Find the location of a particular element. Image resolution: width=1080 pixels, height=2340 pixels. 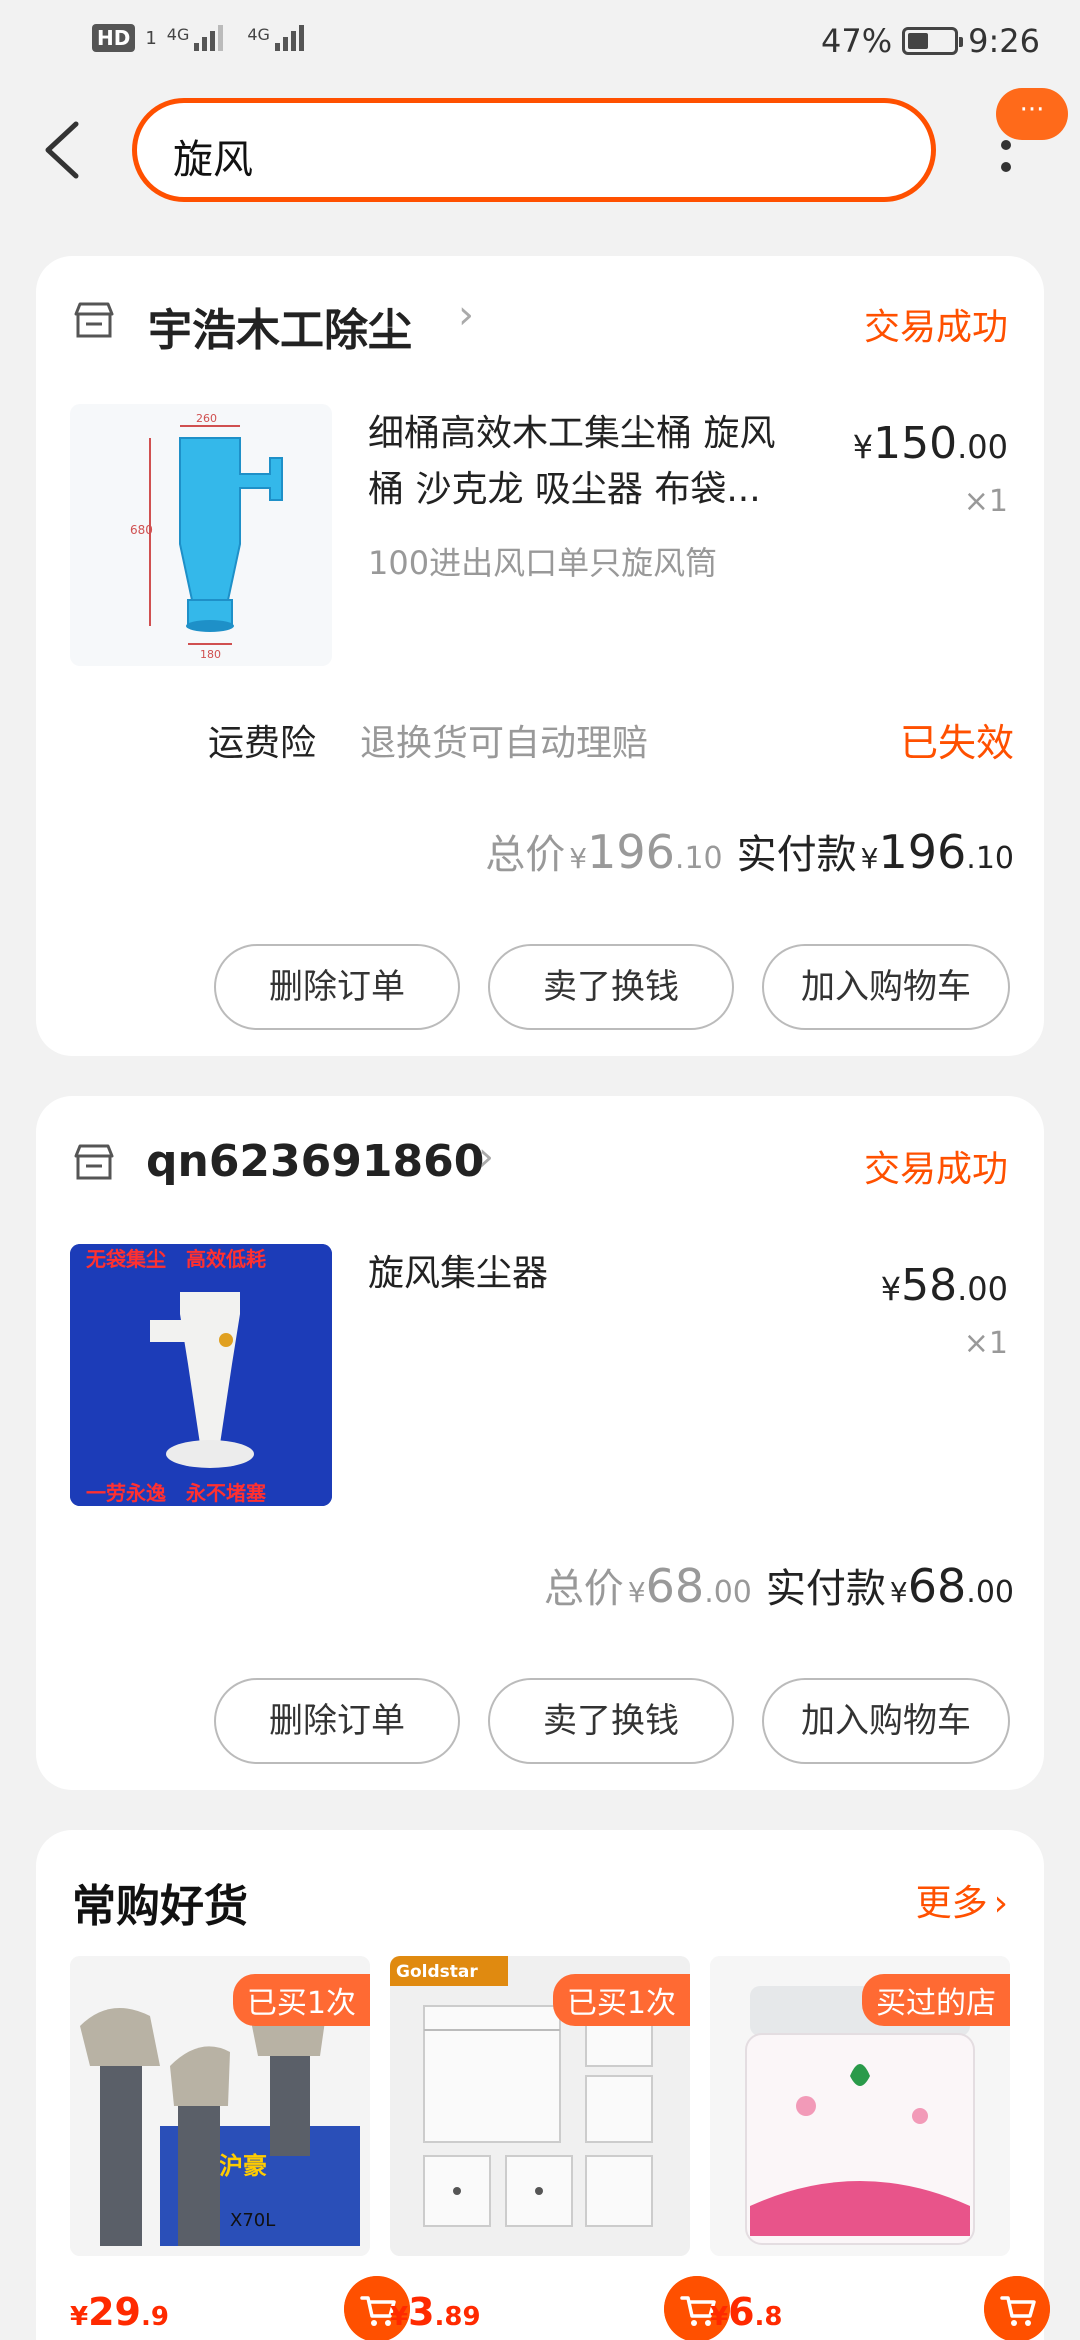

recommend-item: 买过的店 ¥6.8 is located at coordinates (880, 2148).